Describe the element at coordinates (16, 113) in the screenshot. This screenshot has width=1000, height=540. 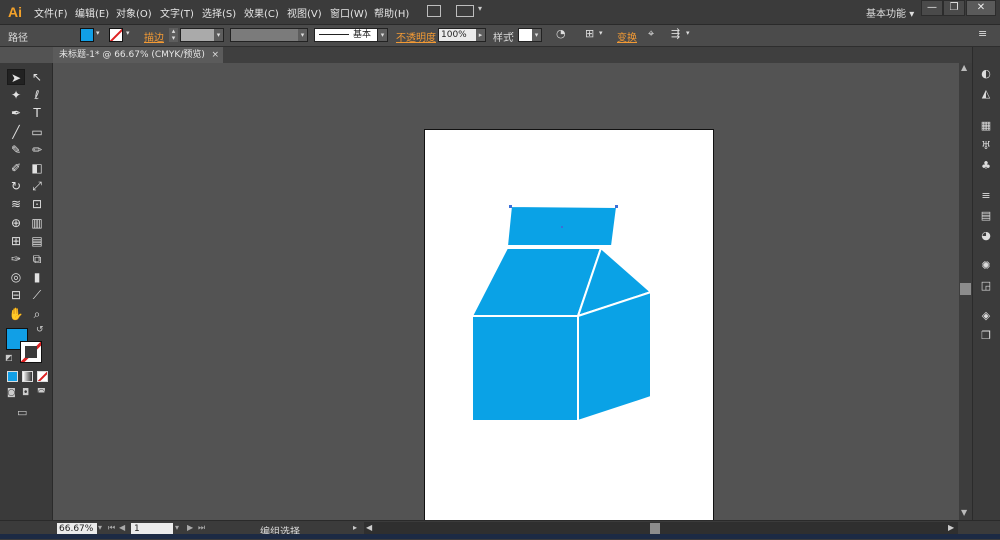
I see `pen-tool-icon: ✒` at that location.